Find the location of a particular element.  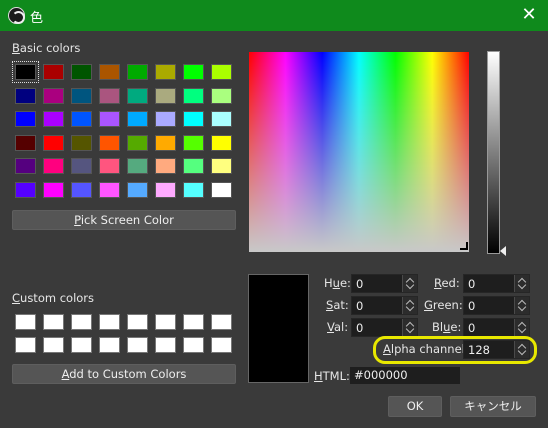

obs-app-icon is located at coordinates (16, 15).